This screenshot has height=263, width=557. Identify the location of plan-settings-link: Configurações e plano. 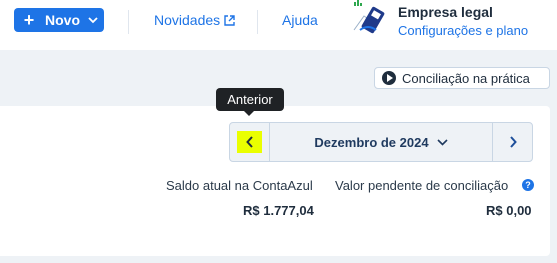
(463, 30).